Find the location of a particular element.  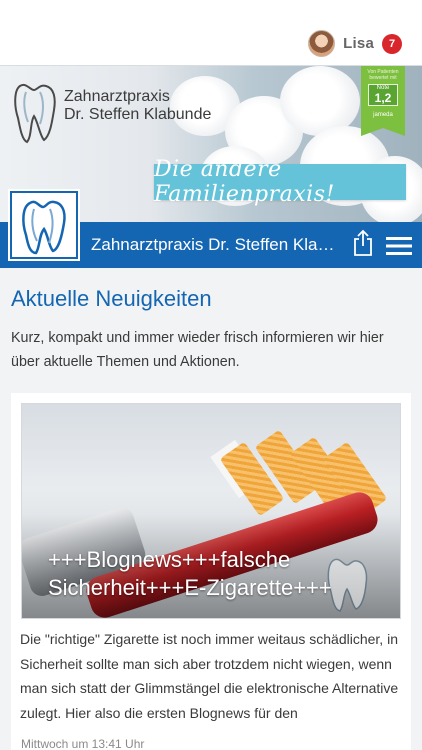

avatar is located at coordinates (322, 43).